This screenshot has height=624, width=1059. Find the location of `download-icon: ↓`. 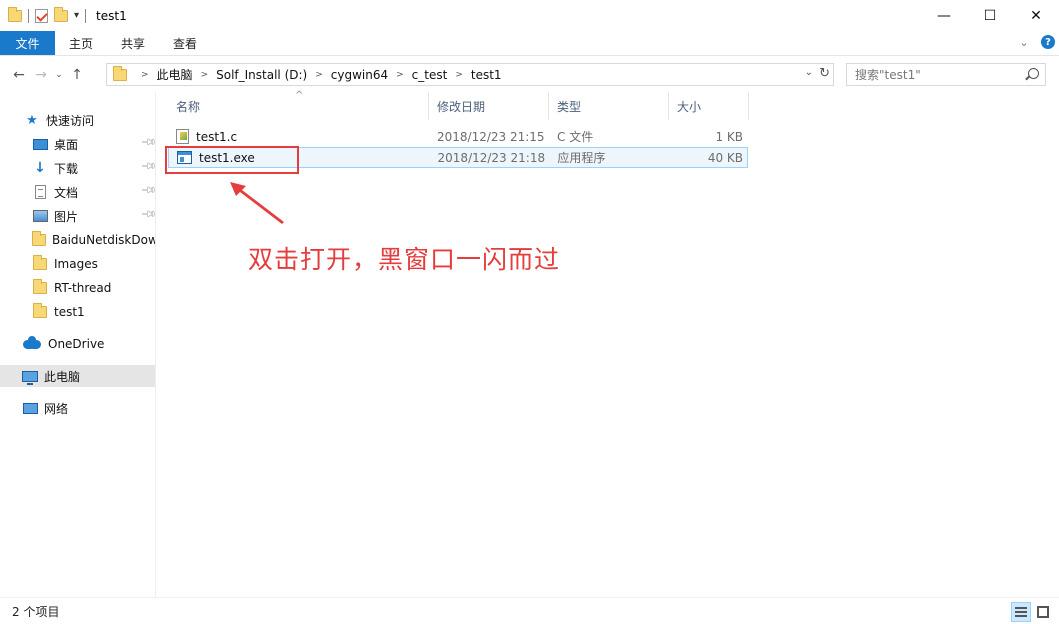

download-icon: ↓ is located at coordinates (40, 168).